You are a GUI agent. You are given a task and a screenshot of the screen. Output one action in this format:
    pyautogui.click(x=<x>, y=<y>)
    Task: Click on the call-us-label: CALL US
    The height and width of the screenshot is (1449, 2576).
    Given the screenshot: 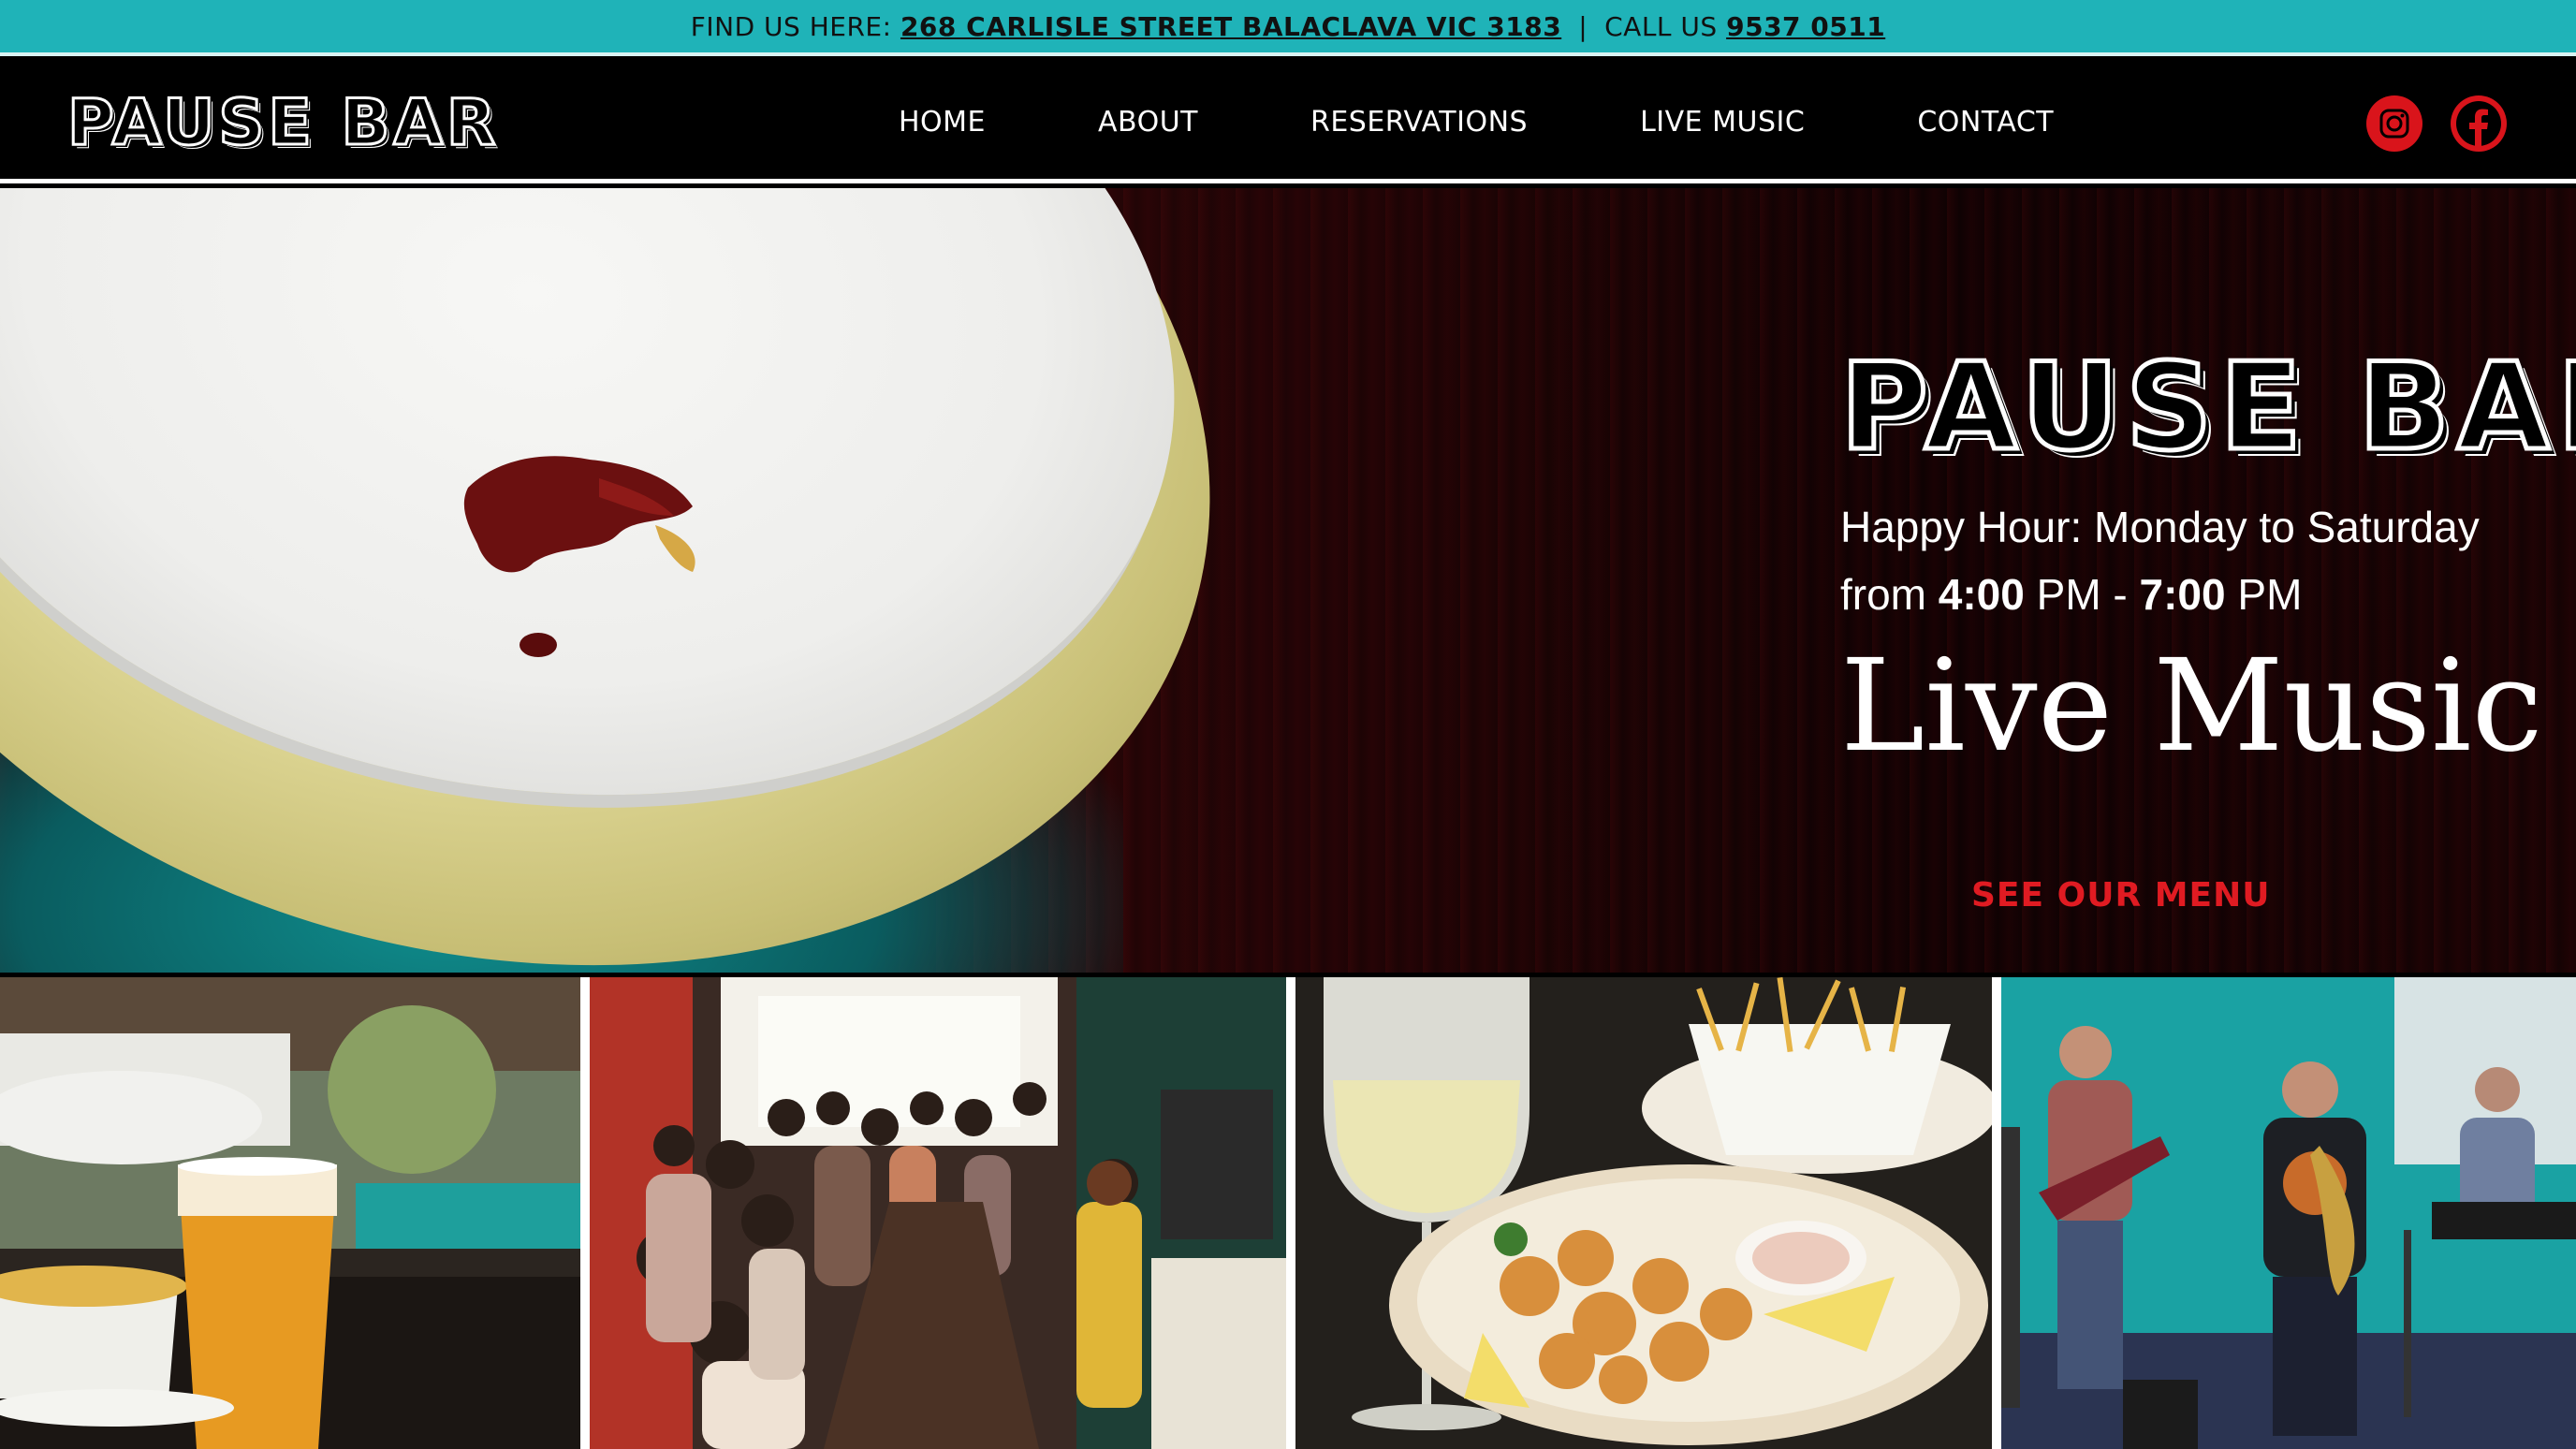 What is the action you would take?
    pyautogui.click(x=1661, y=26)
    